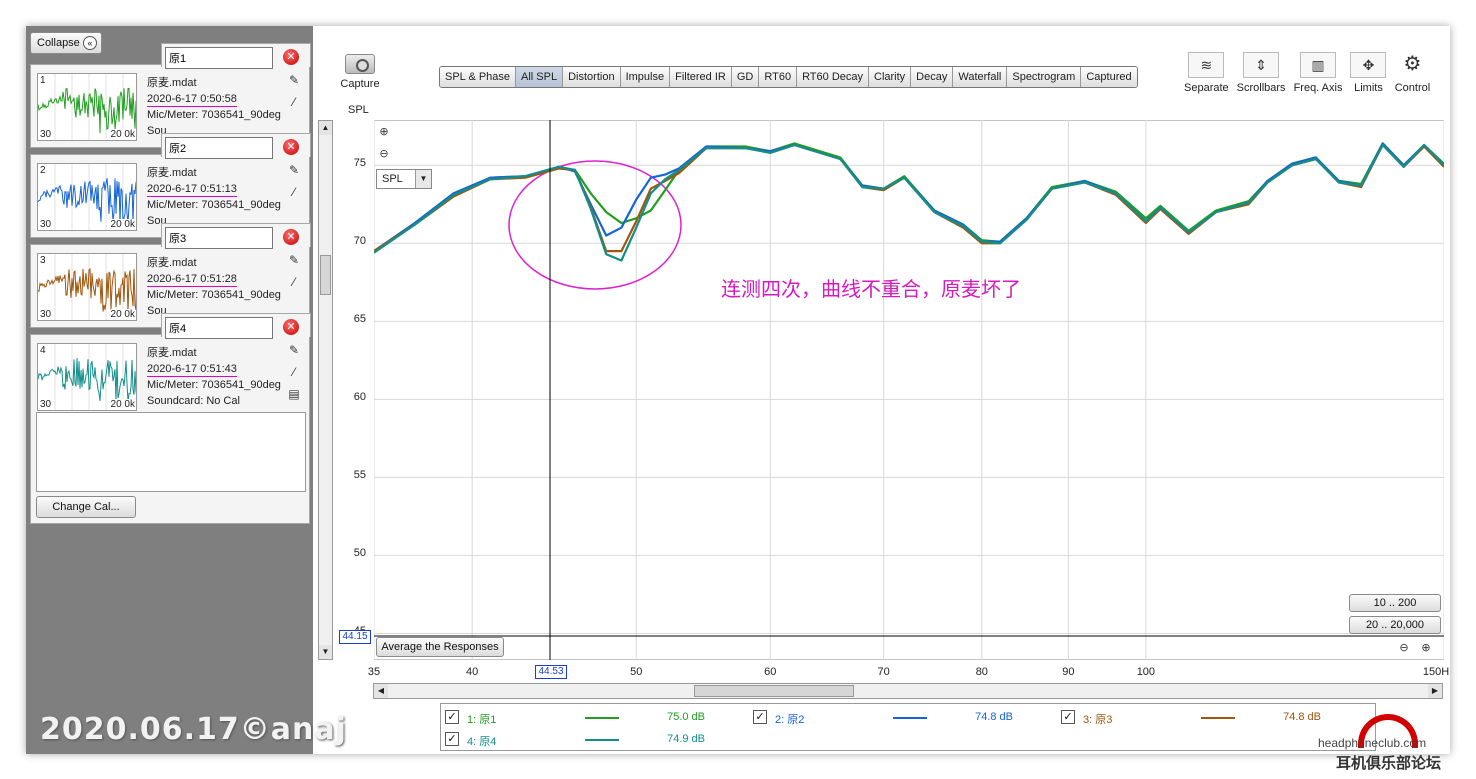 This screenshot has width=1476, height=779. I want to click on freq-axis-button: ▥ Freq. Axis, so click(1318, 73).